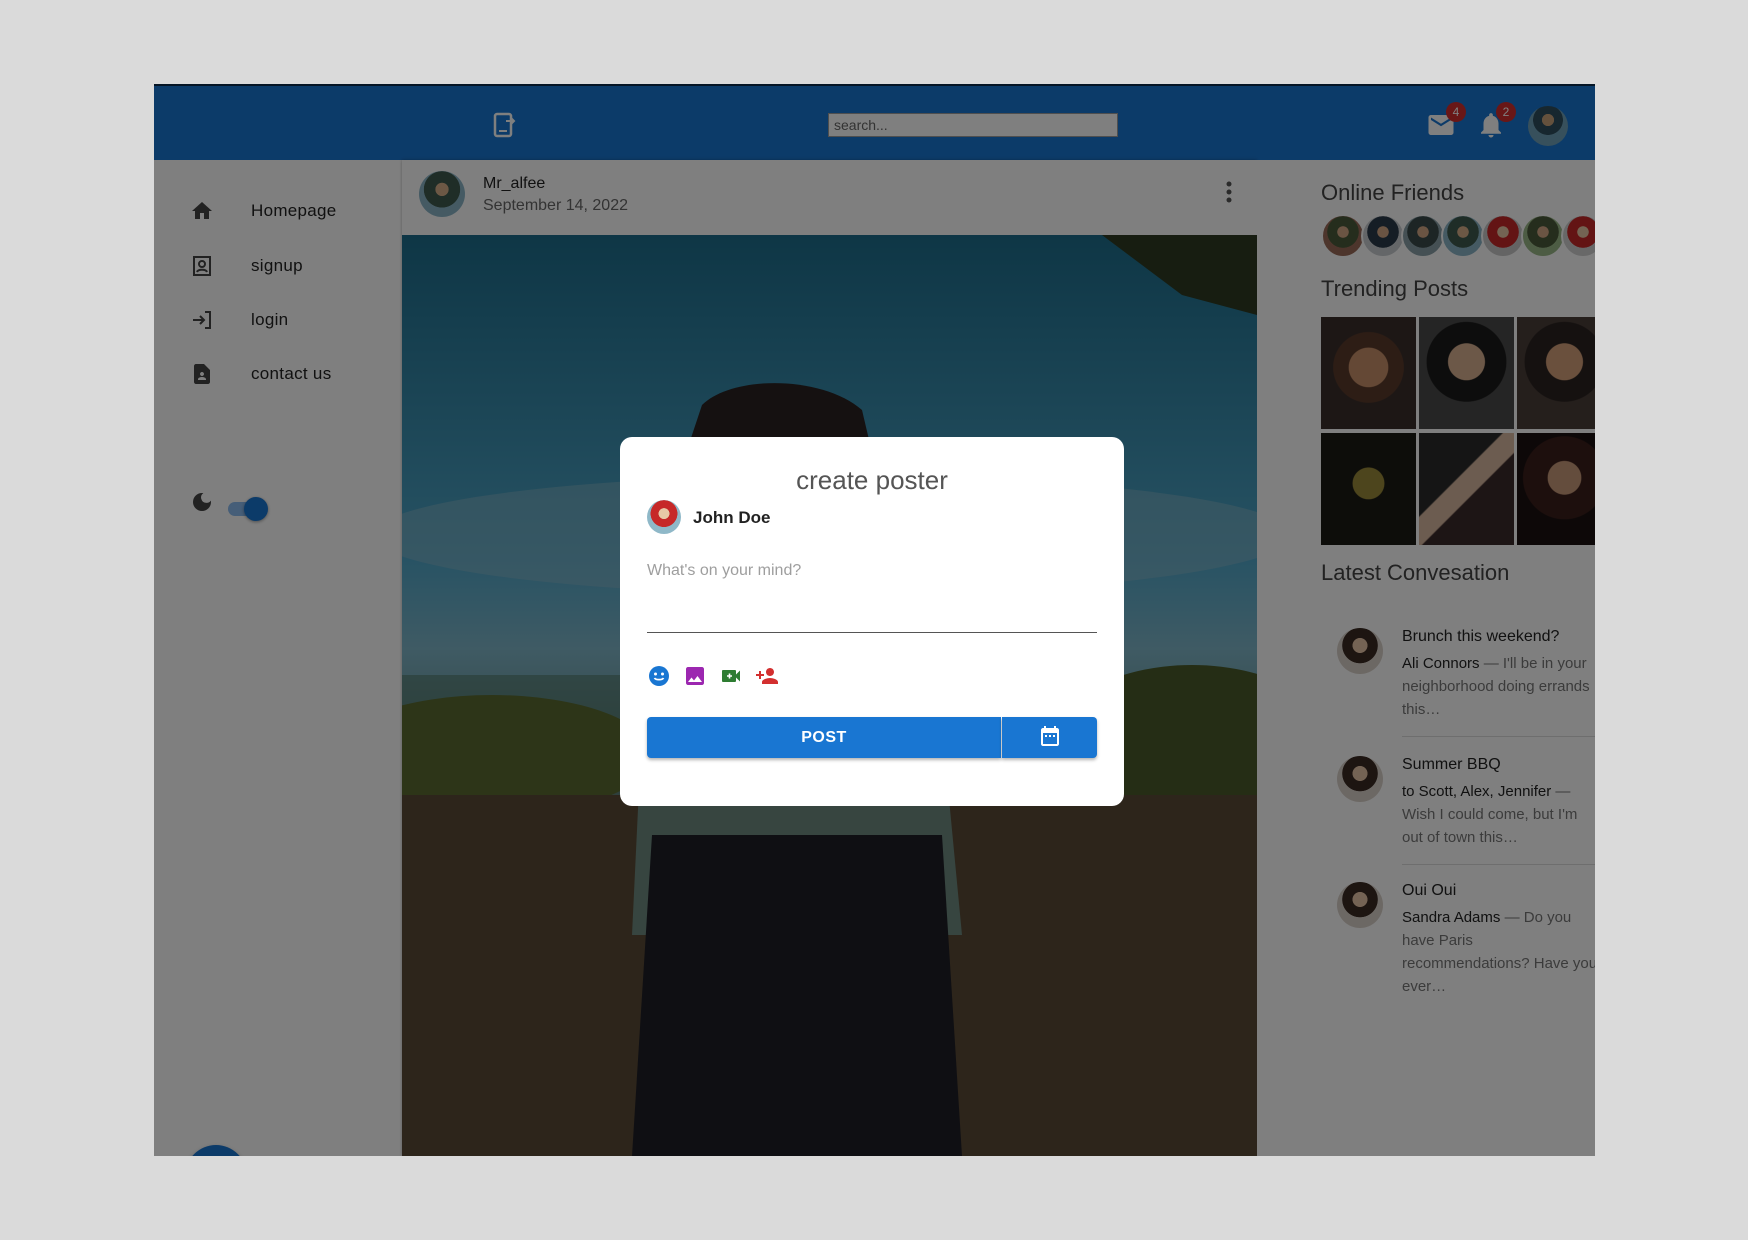 This screenshot has height=1240, width=1748. What do you see at coordinates (664, 517) in the screenshot?
I see `author-avatar` at bounding box center [664, 517].